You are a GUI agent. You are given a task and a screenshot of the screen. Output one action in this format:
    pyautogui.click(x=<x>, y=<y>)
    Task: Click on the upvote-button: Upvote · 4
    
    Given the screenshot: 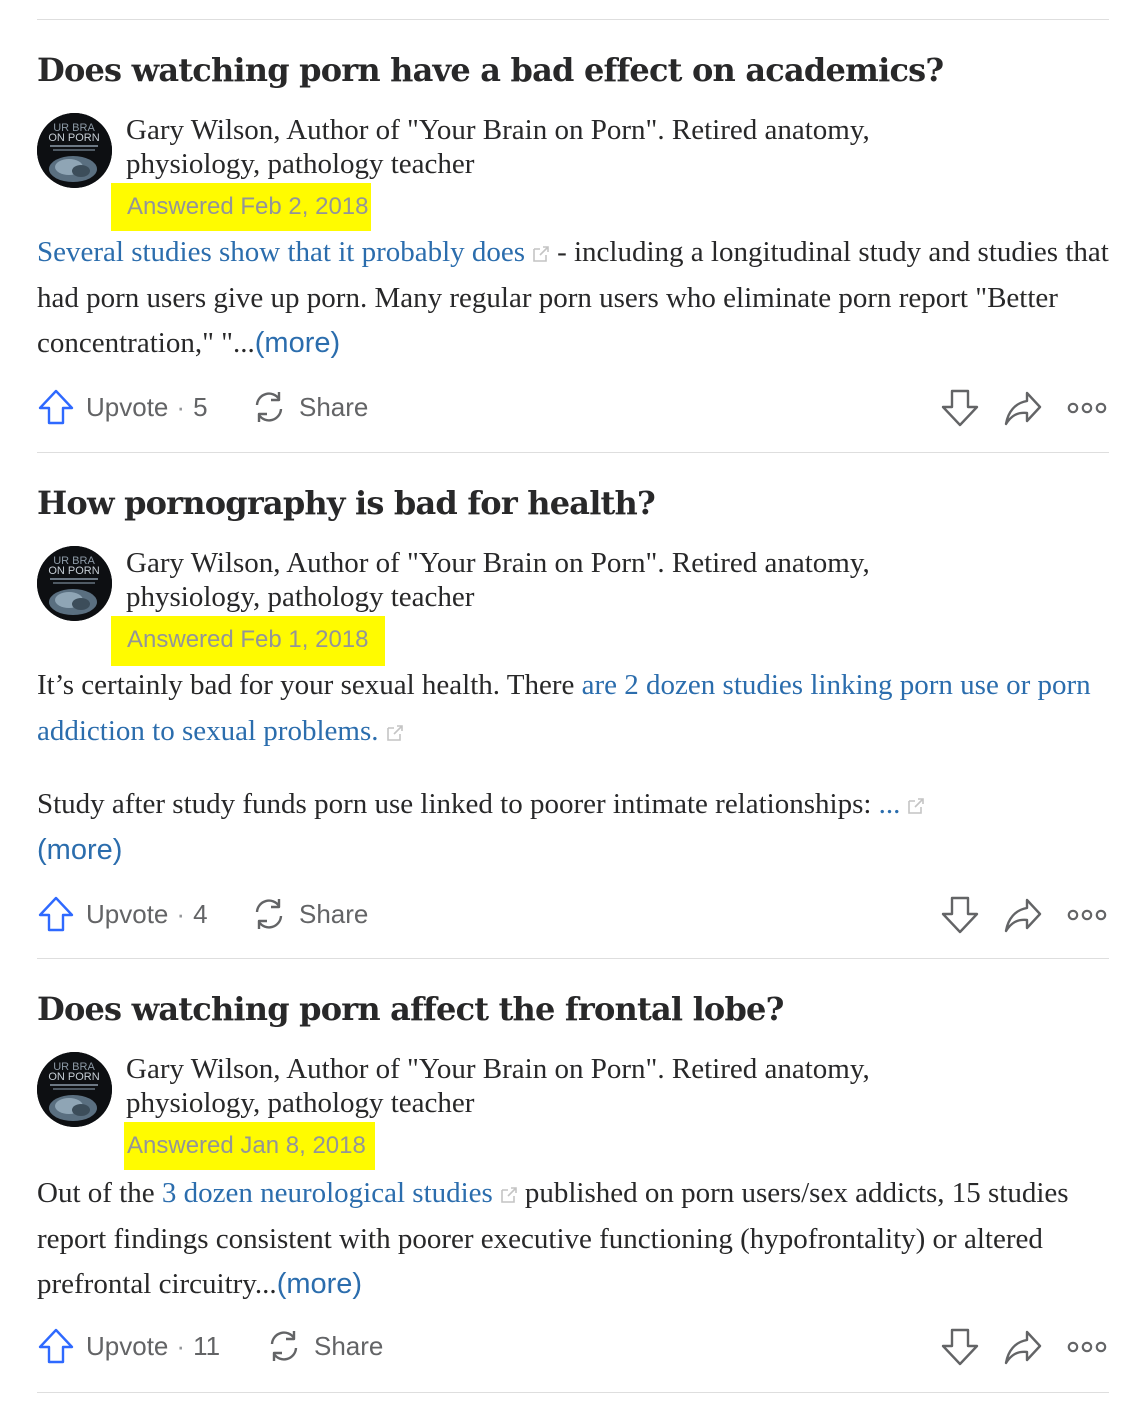 What is the action you would take?
    pyautogui.click(x=122, y=914)
    